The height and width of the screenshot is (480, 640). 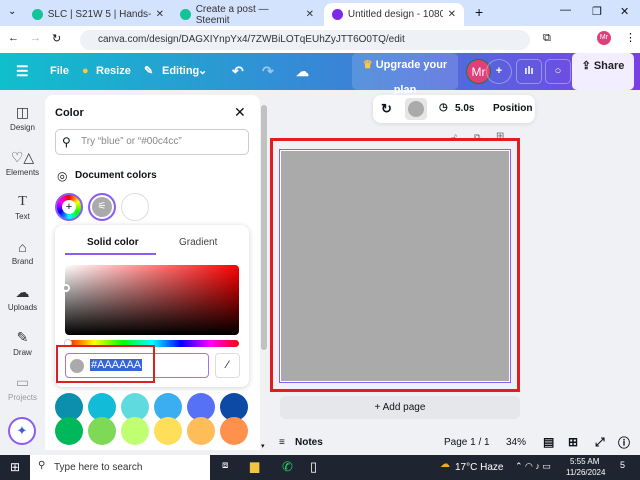 I want to click on resize-button: Resize, so click(x=113, y=71).